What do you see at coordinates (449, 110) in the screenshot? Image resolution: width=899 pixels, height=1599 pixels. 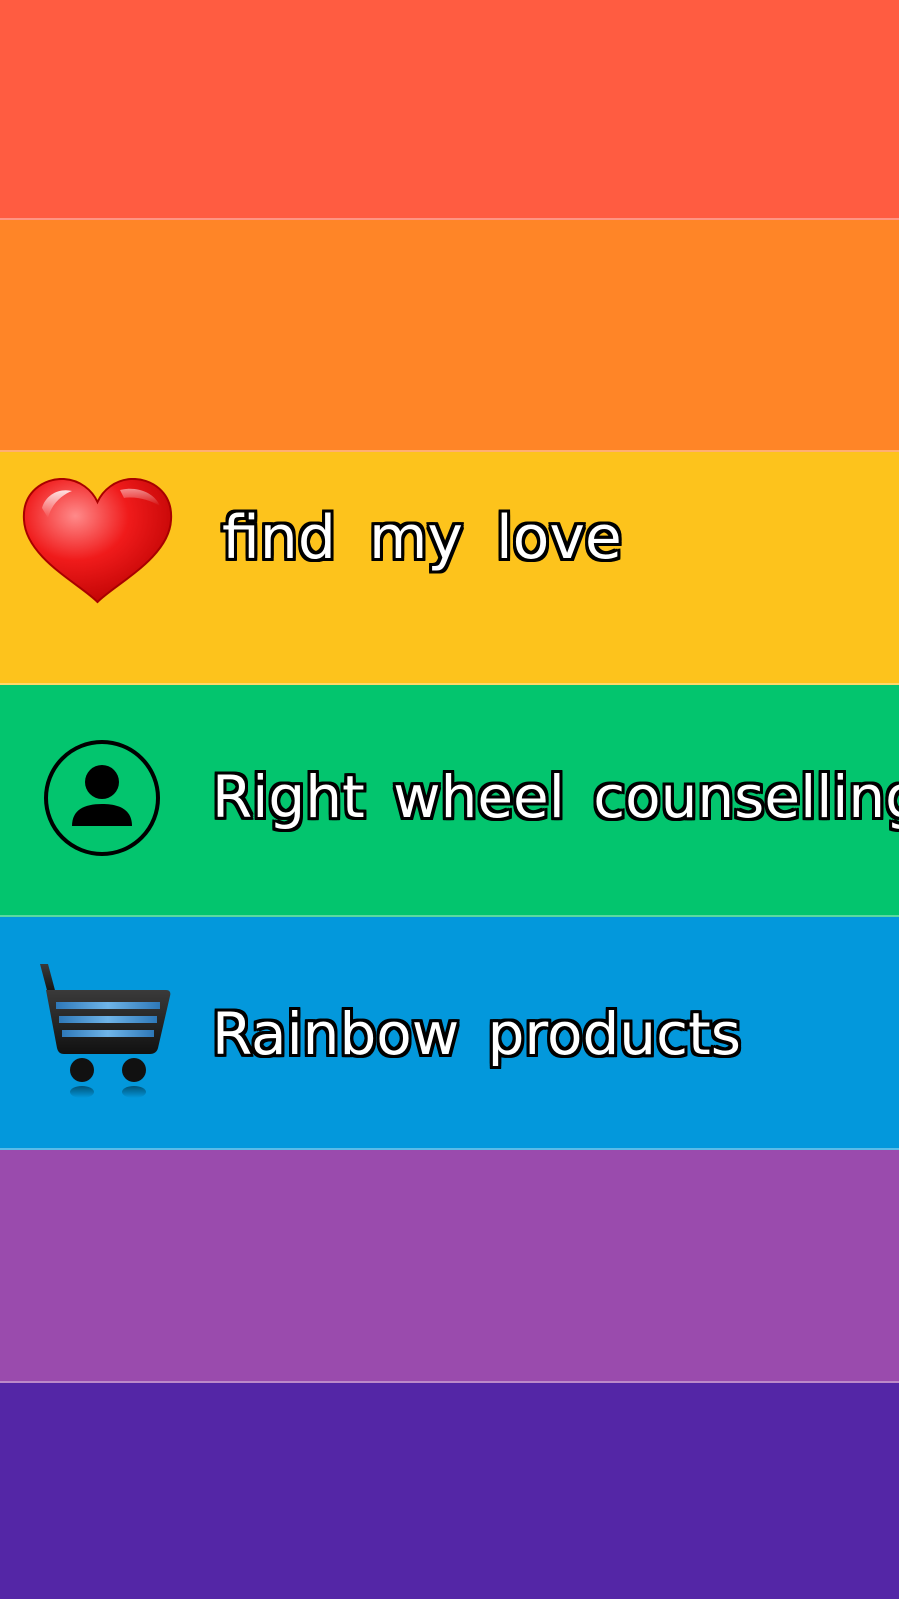 I see `band-red` at bounding box center [449, 110].